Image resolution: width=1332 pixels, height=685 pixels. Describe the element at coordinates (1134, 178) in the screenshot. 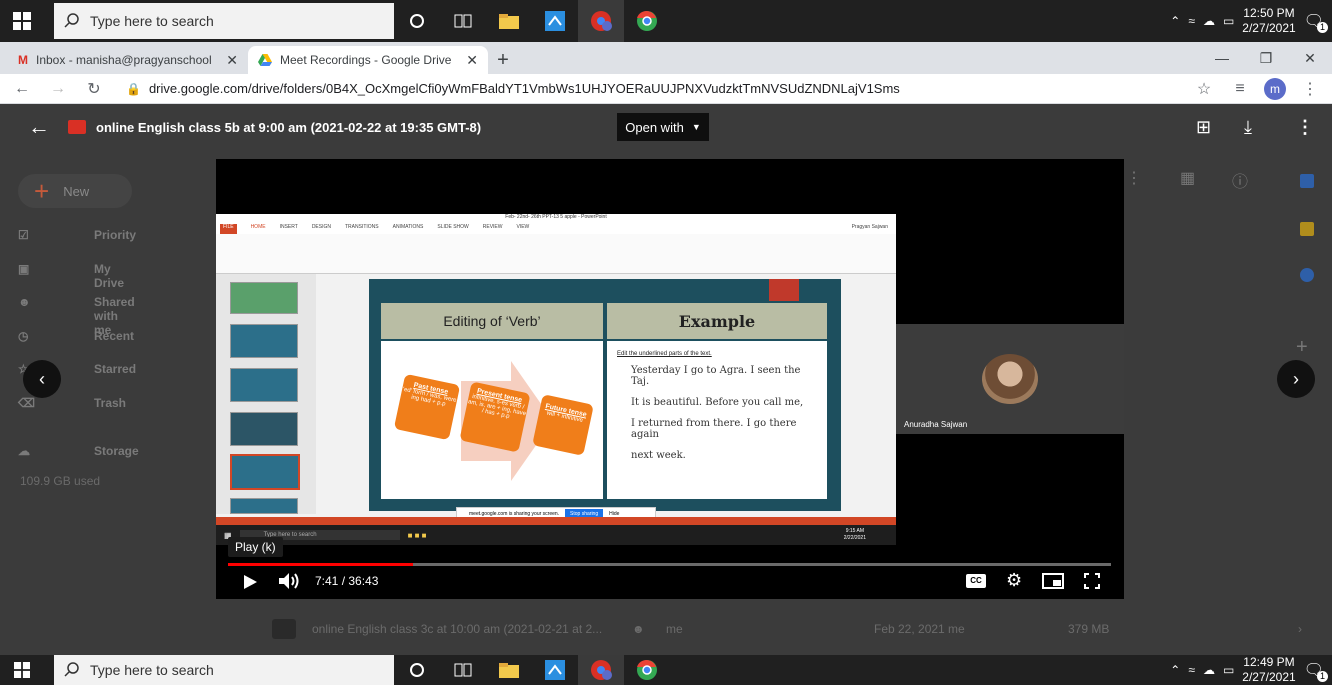

I see `more-options-icon: ⋮` at that location.